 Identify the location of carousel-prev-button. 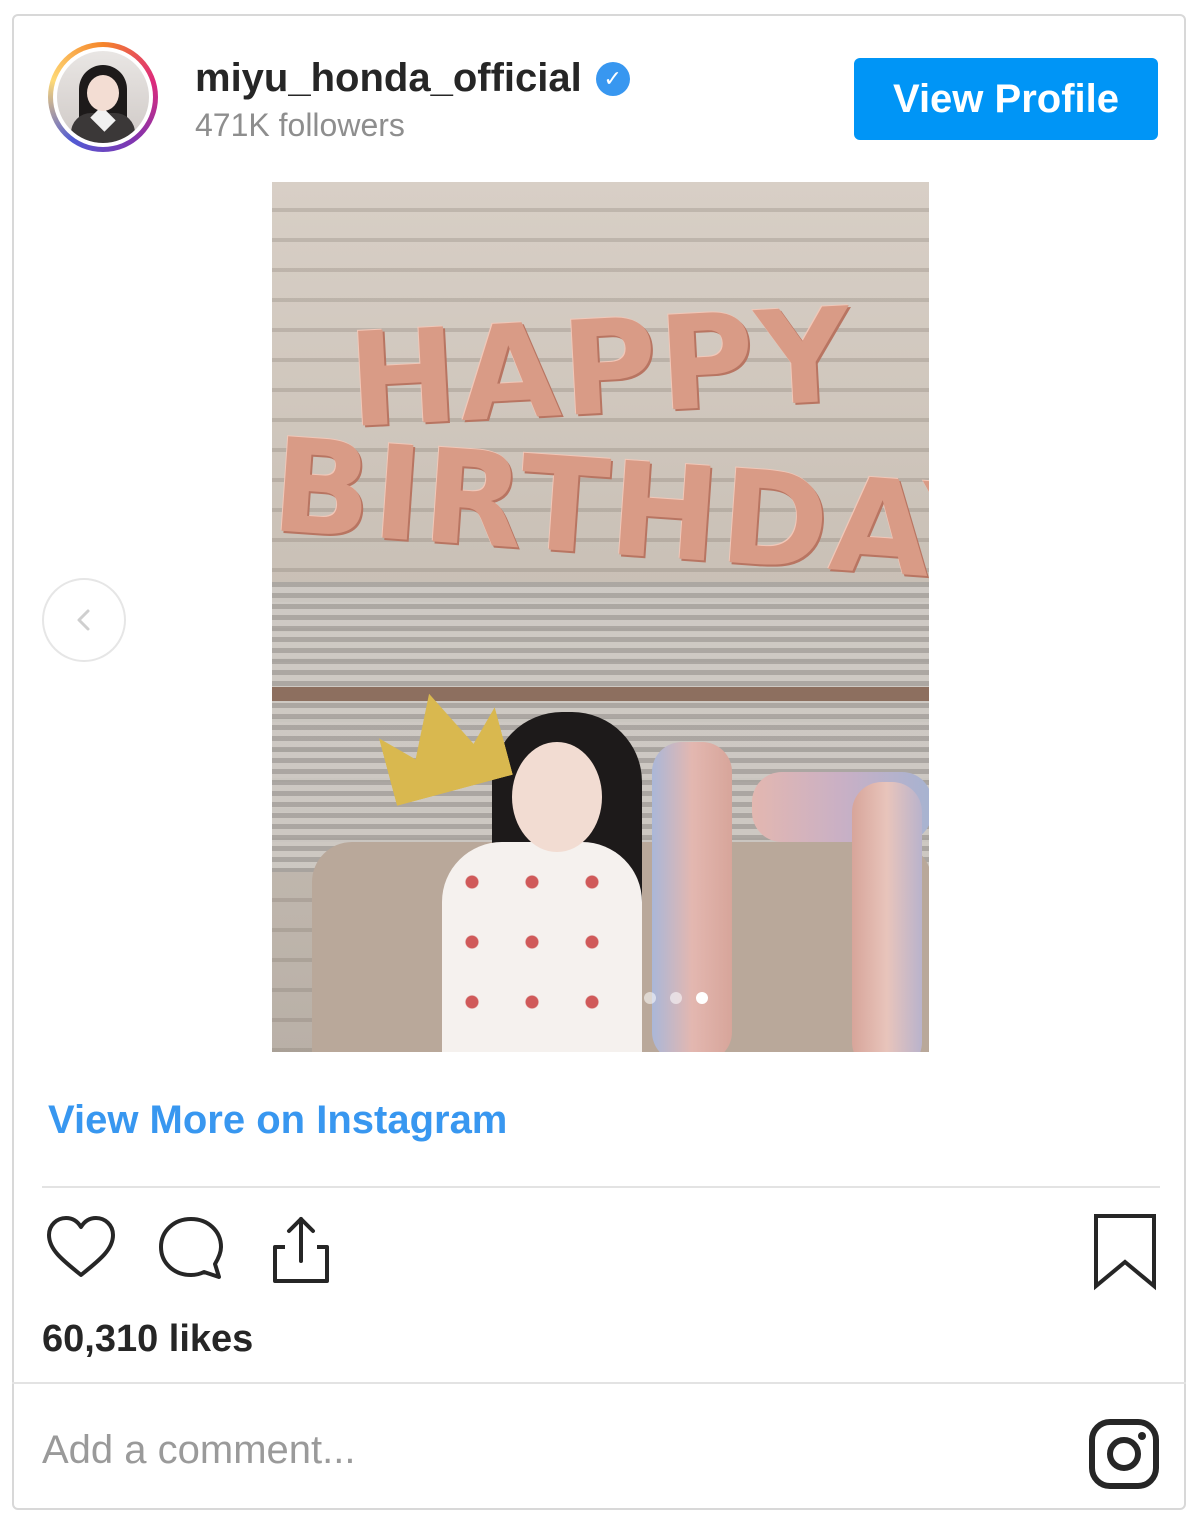
(84, 620).